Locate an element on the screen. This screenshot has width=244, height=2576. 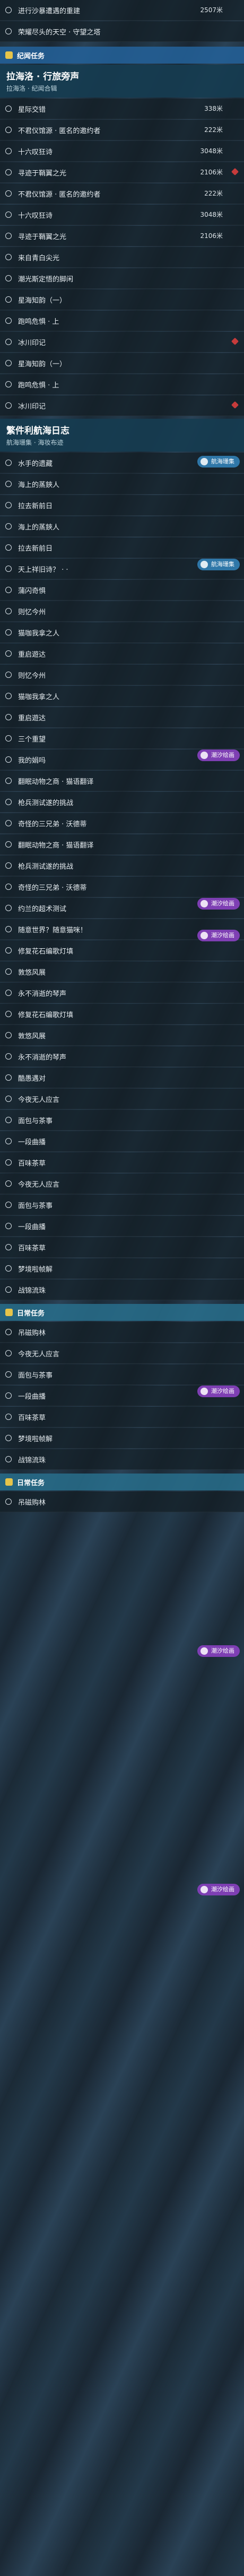
quest-row: 星际交错 338米 is located at coordinates (122, 109).